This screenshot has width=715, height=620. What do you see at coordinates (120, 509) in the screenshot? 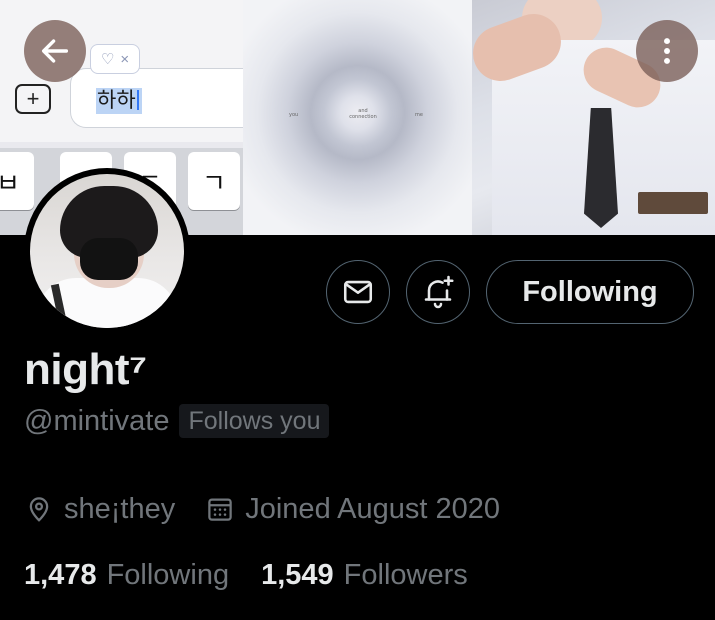
I see `location-text: she¡they` at bounding box center [120, 509].